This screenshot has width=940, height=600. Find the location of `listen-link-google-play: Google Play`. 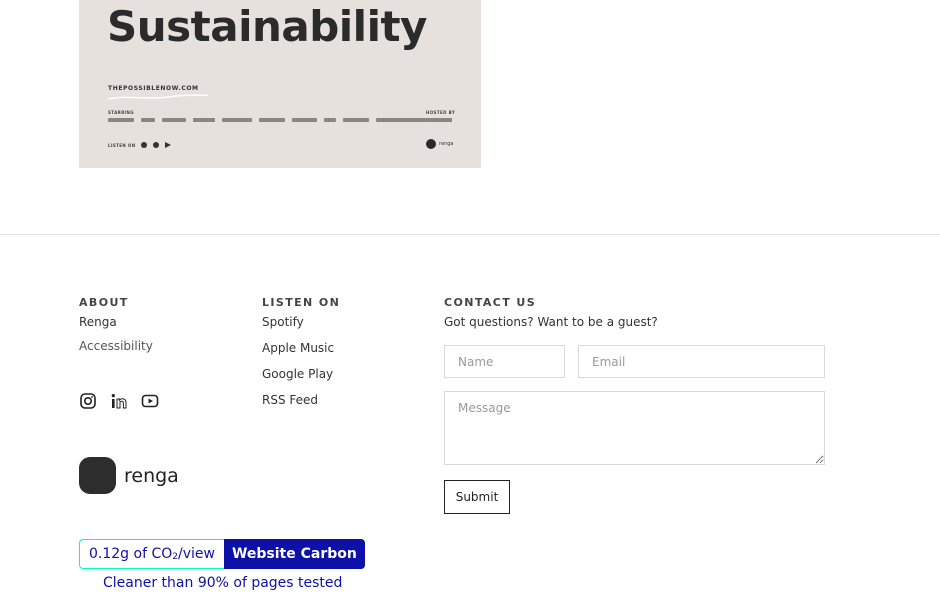

listen-link-google-play: Google Play is located at coordinates (297, 374).